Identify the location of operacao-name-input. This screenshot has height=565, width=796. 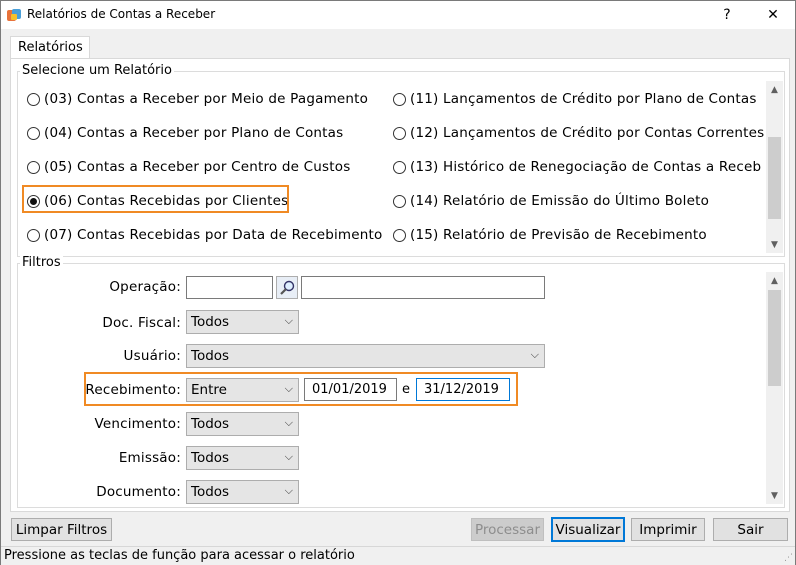
(423, 287).